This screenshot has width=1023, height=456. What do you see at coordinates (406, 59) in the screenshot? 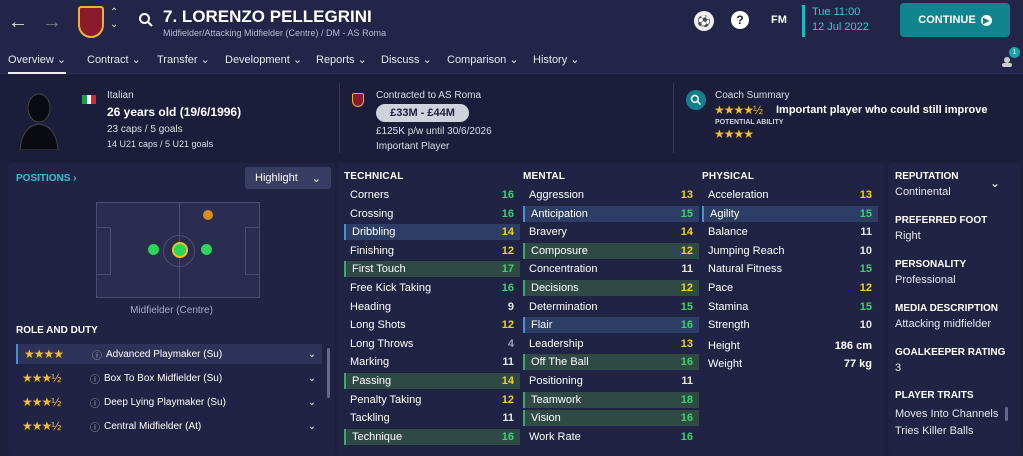
I see `tab-discuss: Discuss ⌄` at bounding box center [406, 59].